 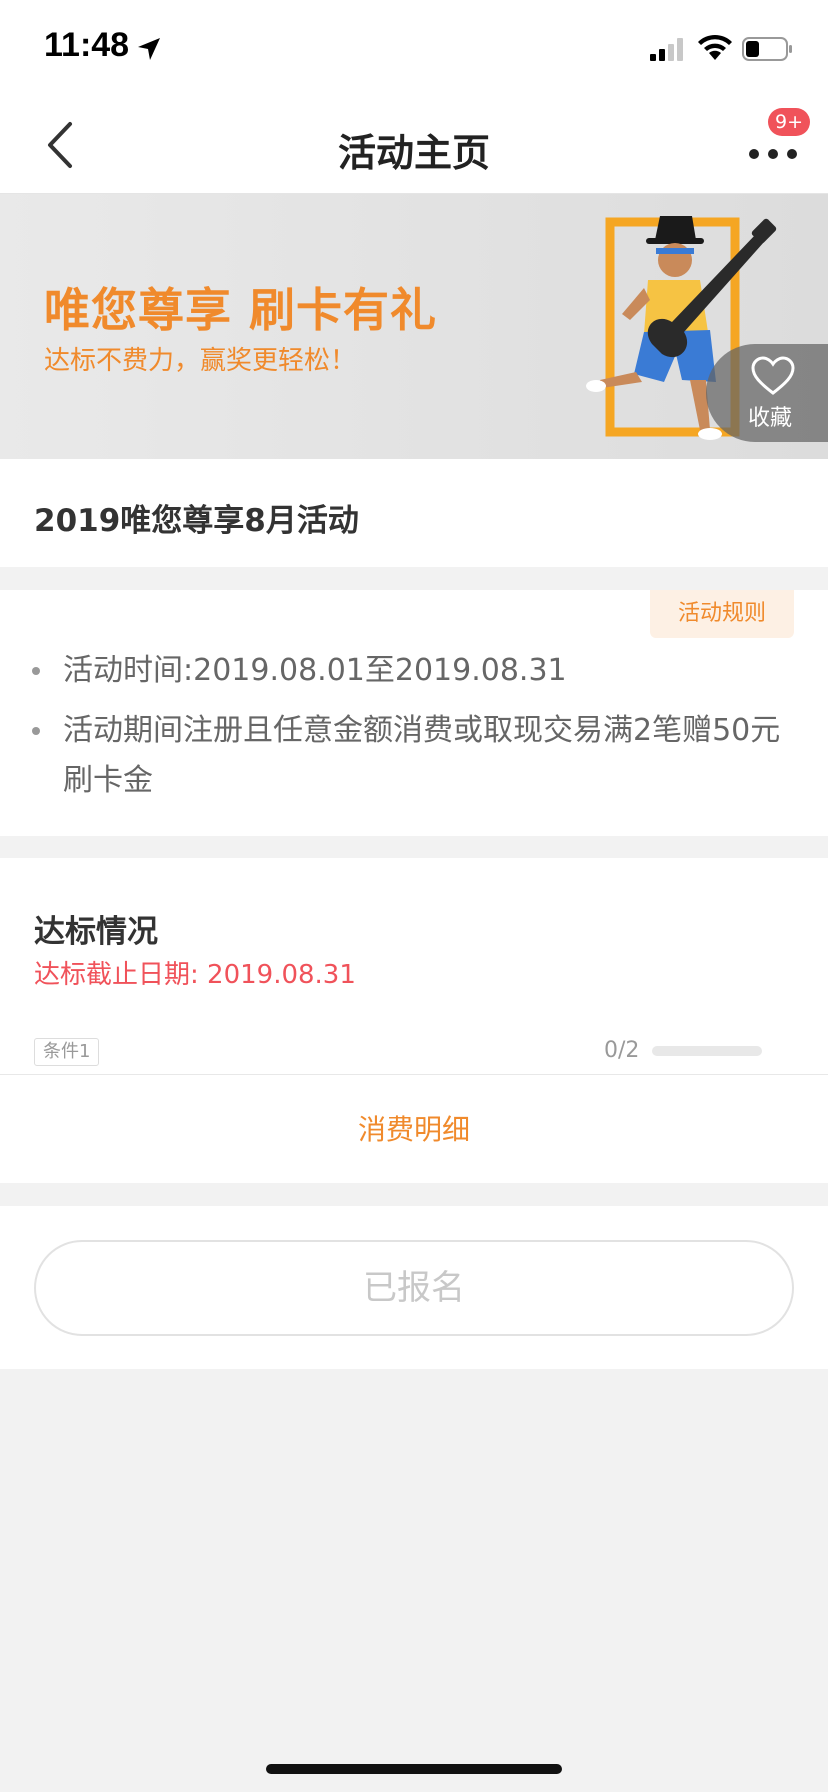 What do you see at coordinates (195, 975) in the screenshot?
I see `compliance-deadline: 达标截止日期: 2019.08.31` at bounding box center [195, 975].